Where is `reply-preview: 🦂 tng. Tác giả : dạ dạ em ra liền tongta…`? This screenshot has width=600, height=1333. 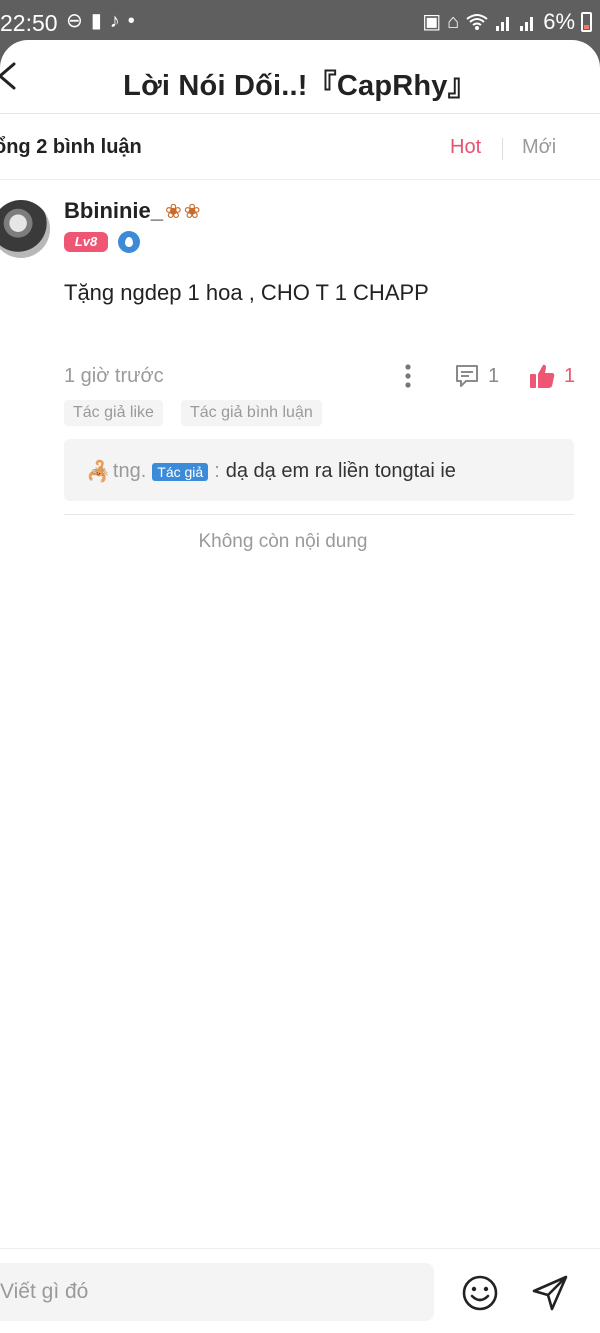 reply-preview: 🦂 tng. Tác giả : dạ dạ em ra liền tongta… is located at coordinates (319, 470).